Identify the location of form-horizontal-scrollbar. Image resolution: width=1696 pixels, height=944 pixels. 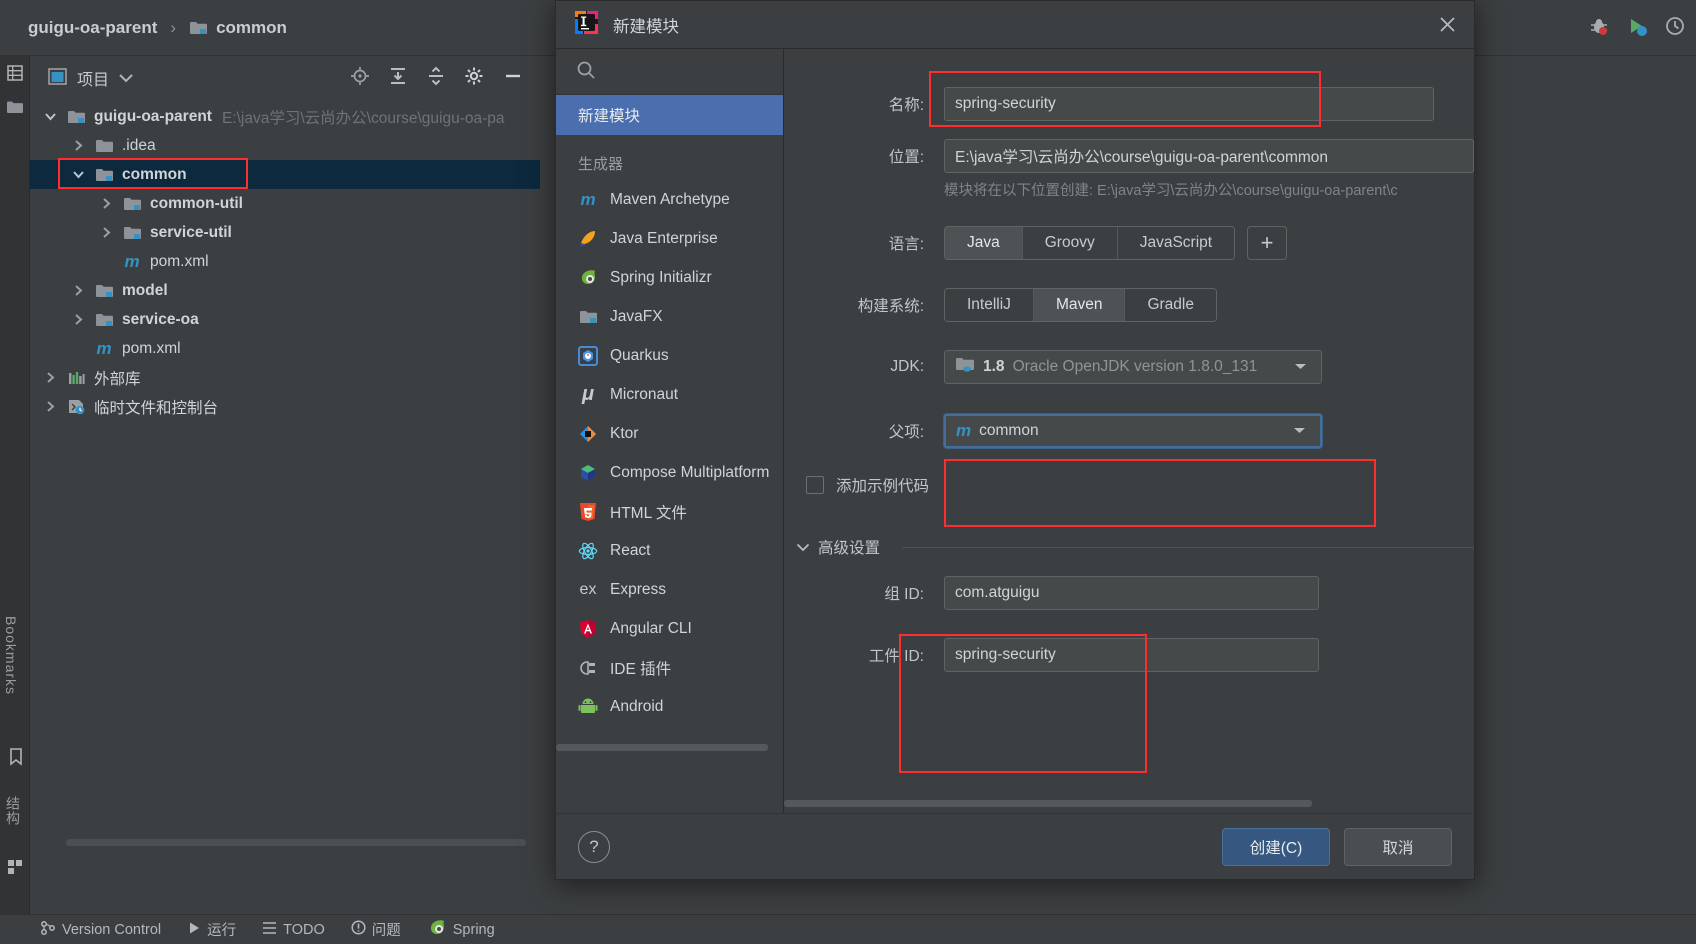
(1048, 803).